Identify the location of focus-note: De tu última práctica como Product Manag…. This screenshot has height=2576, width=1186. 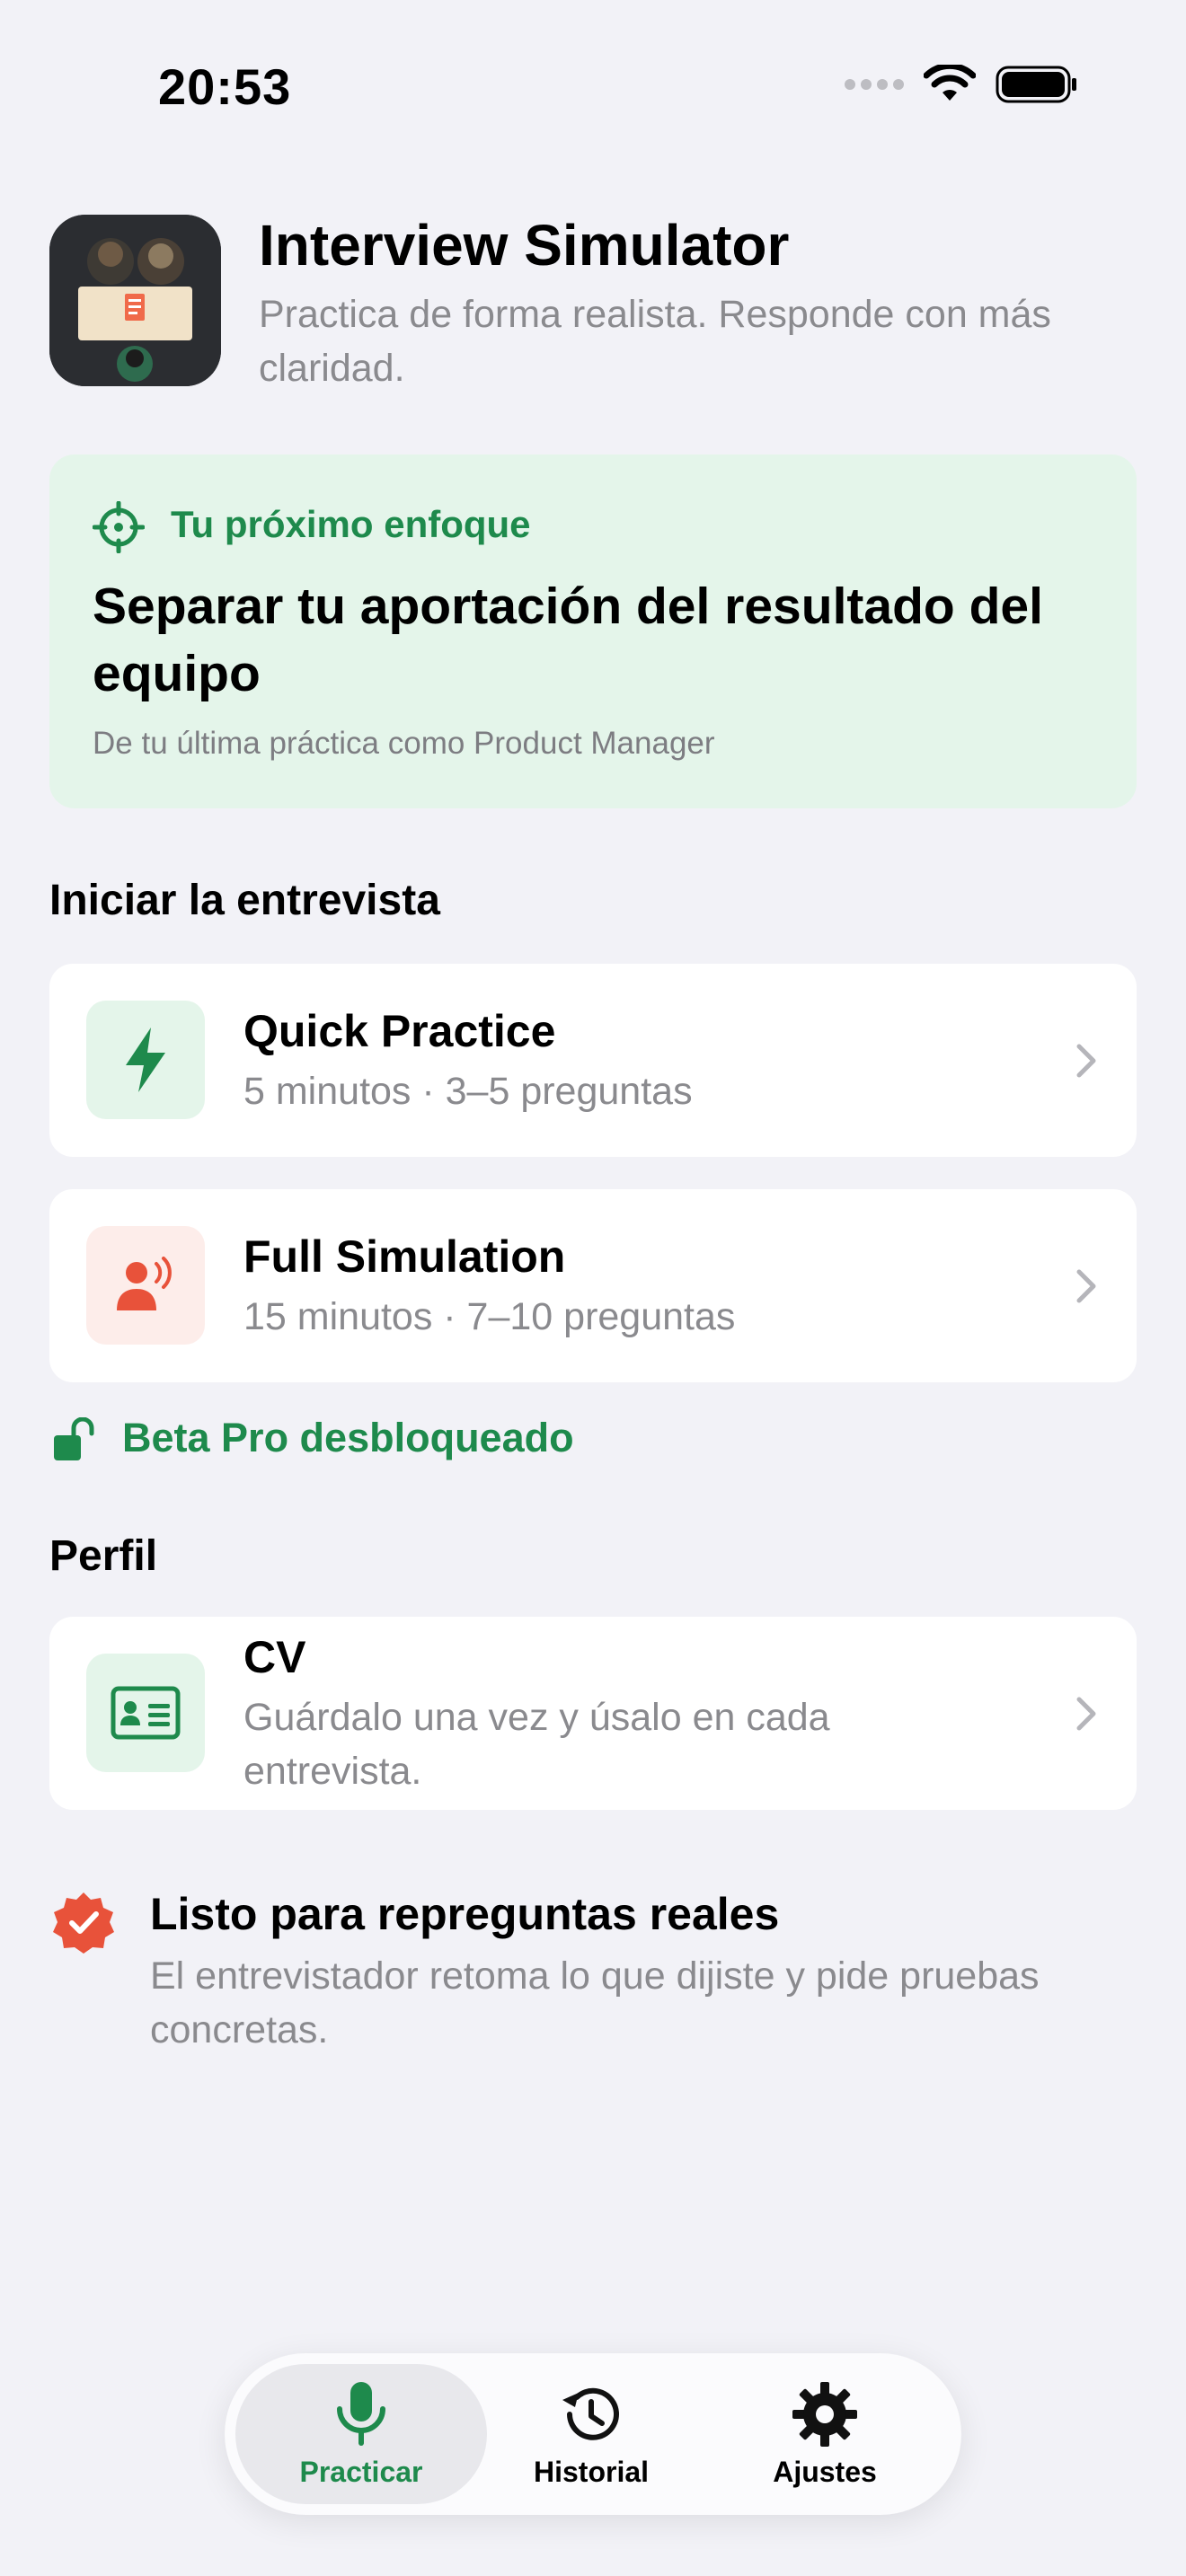
(404, 743).